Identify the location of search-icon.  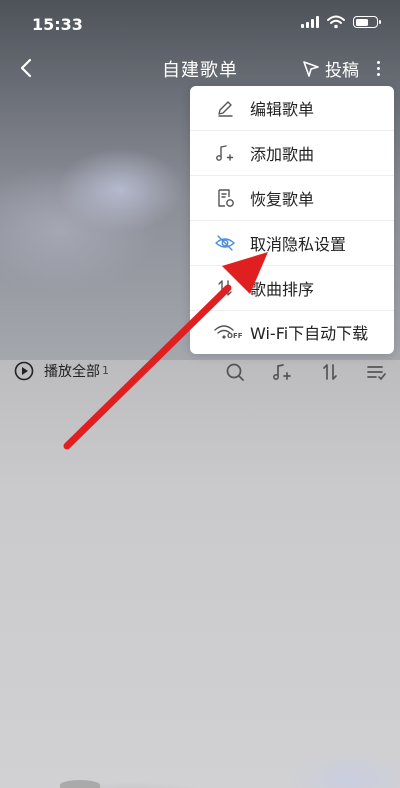
(235, 372).